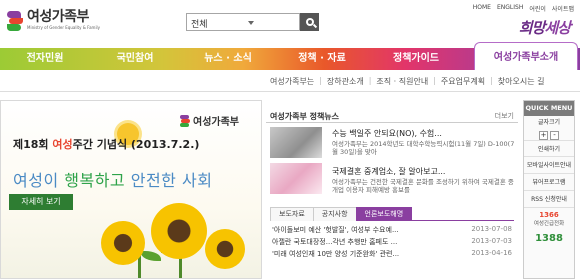  I want to click on leaf-icon, so click(151, 256).